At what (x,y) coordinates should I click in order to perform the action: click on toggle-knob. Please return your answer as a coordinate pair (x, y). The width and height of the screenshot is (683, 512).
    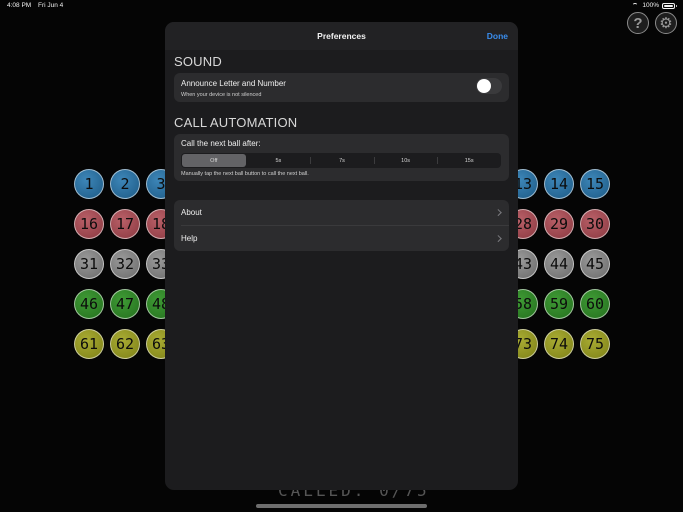
    Looking at the image, I should click on (484, 86).